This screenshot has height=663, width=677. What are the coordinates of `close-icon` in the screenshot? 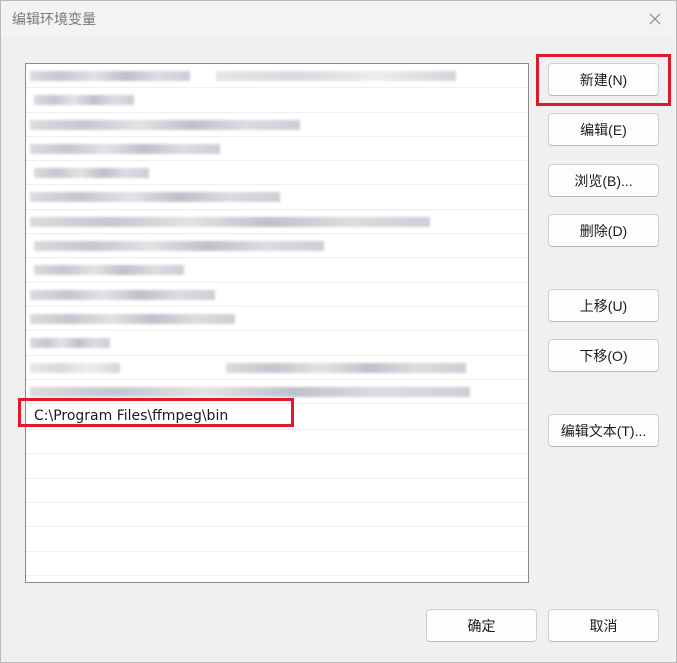 It's located at (655, 19).